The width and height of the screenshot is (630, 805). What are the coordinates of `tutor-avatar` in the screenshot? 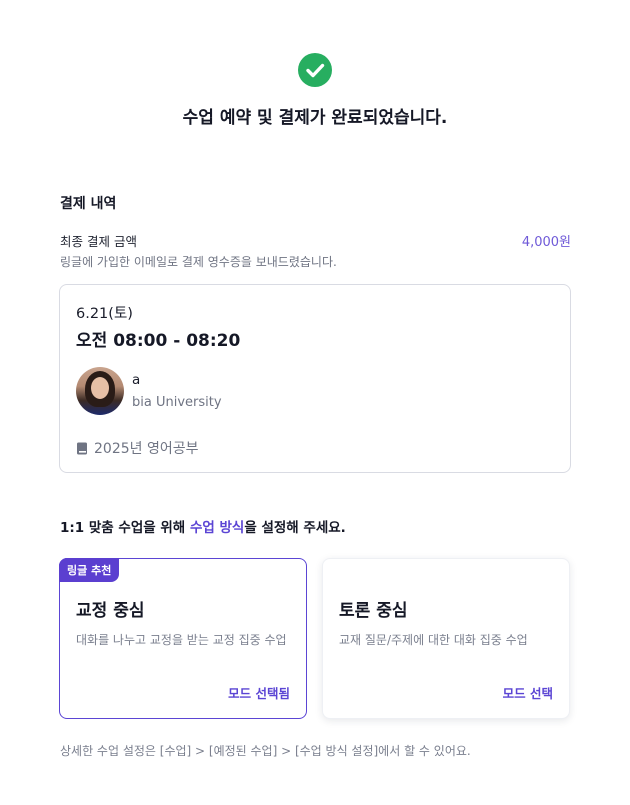 It's located at (100, 391).